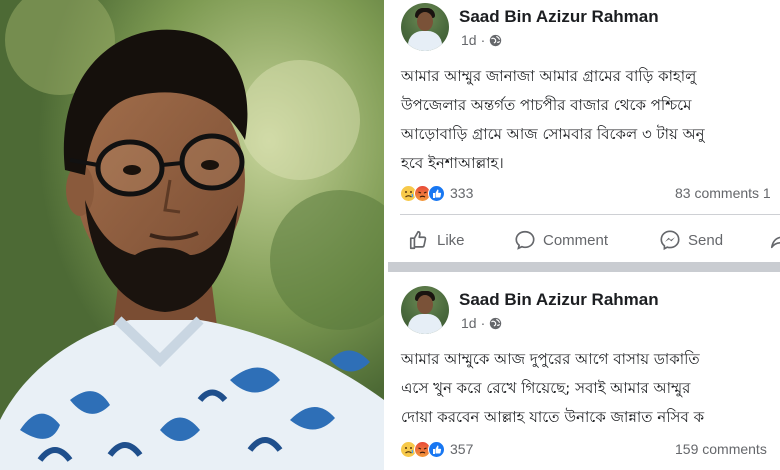  What do you see at coordinates (436, 240) in the screenshot?
I see `like-button: Like` at bounding box center [436, 240].